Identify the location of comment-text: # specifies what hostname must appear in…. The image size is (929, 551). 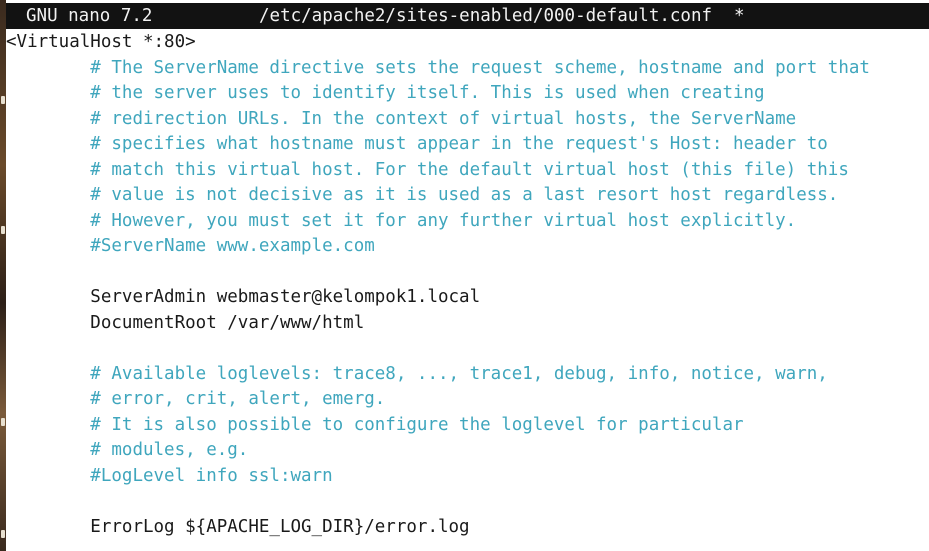
(459, 144).